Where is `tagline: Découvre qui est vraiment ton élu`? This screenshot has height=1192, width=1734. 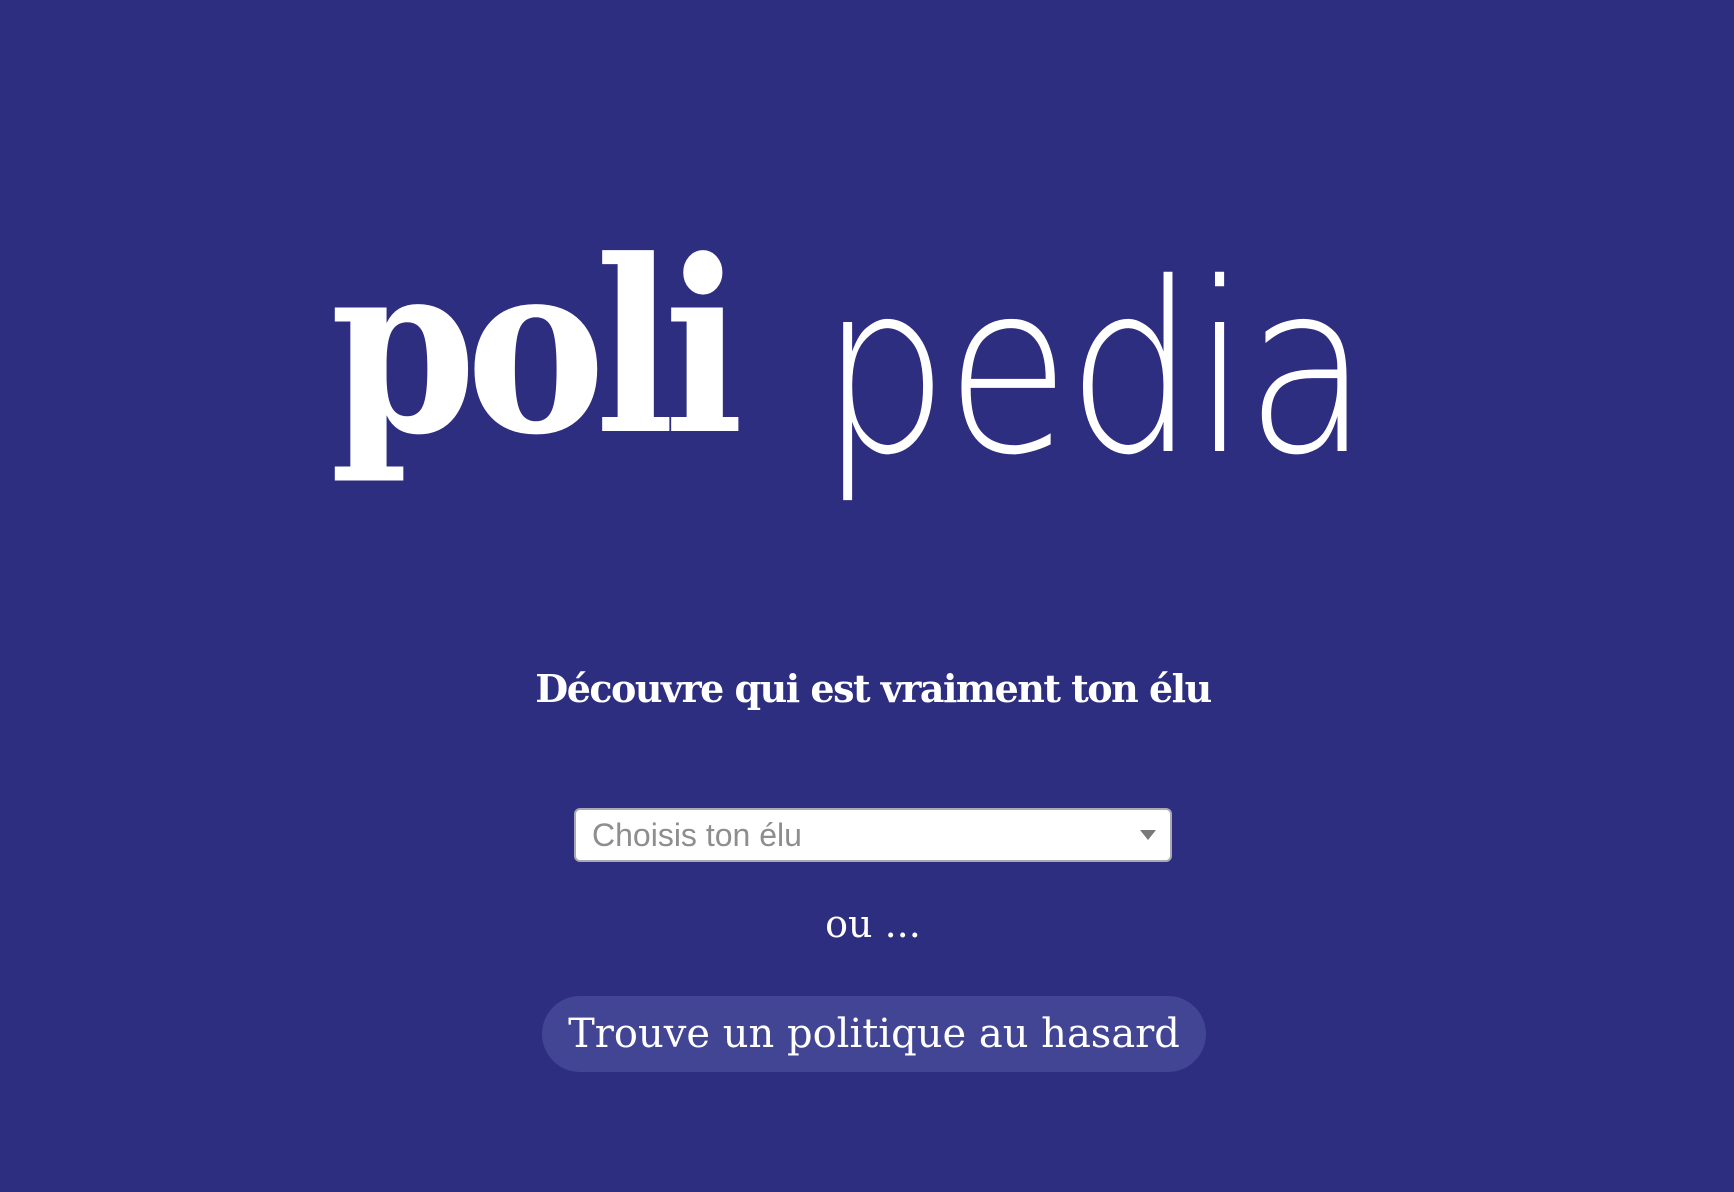 tagline: Découvre qui est vraiment ton élu is located at coordinates (873, 688).